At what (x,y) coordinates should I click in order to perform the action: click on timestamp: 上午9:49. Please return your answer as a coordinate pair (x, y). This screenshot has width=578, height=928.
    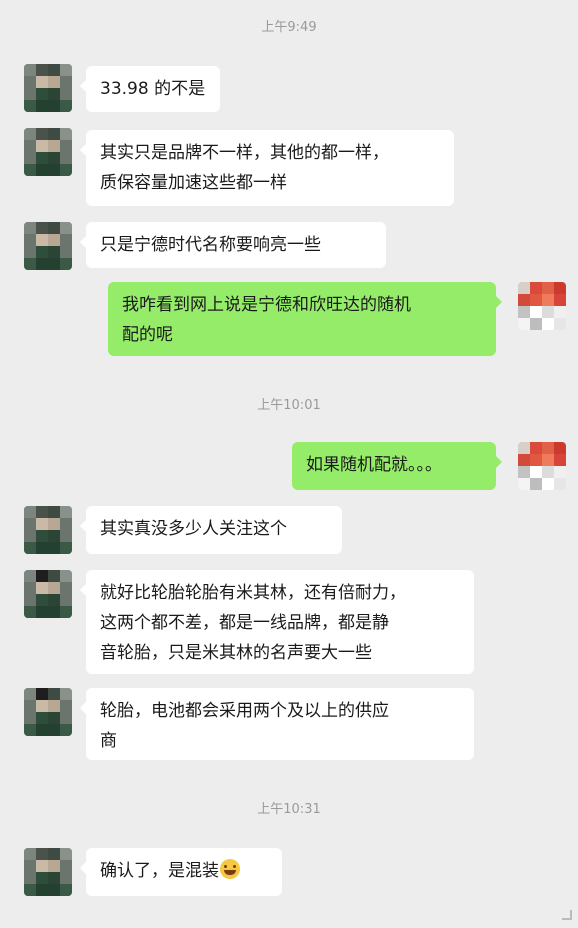
    Looking at the image, I should click on (289, 27).